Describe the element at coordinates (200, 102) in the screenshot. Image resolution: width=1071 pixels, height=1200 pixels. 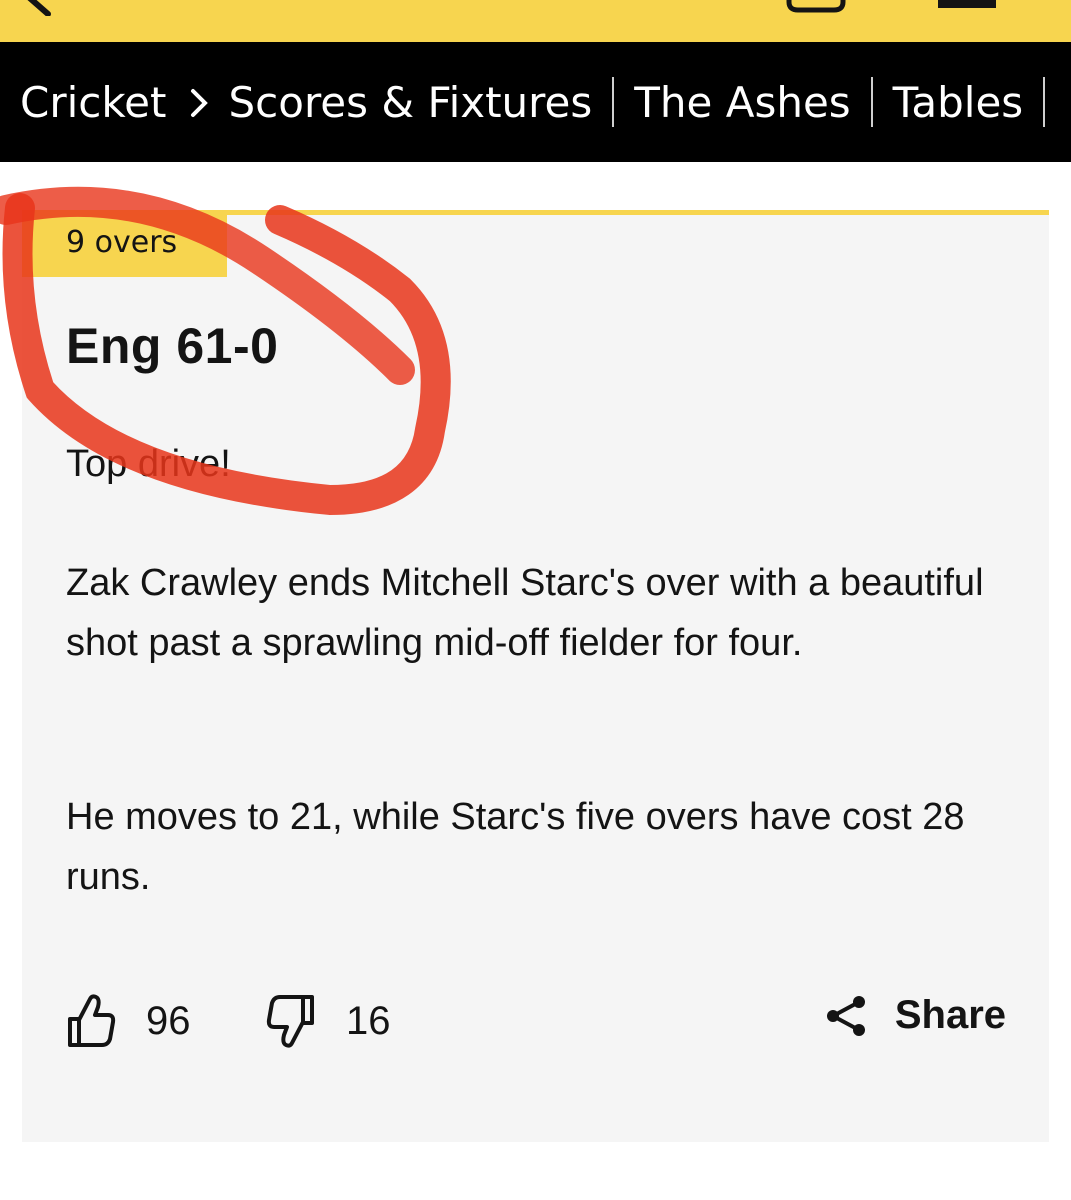
I see `chevron-right-icon` at that location.